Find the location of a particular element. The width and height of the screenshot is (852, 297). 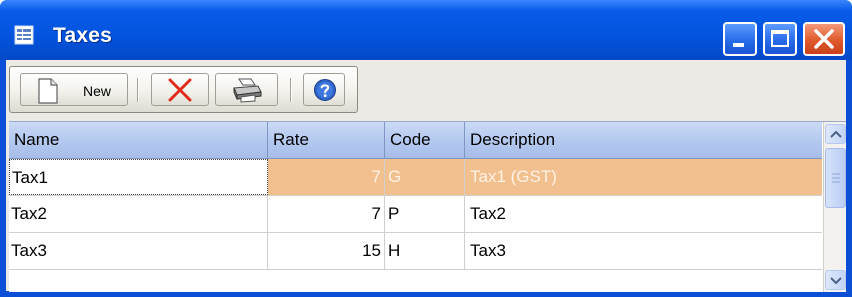

chevron-up-icon is located at coordinates (836, 134).